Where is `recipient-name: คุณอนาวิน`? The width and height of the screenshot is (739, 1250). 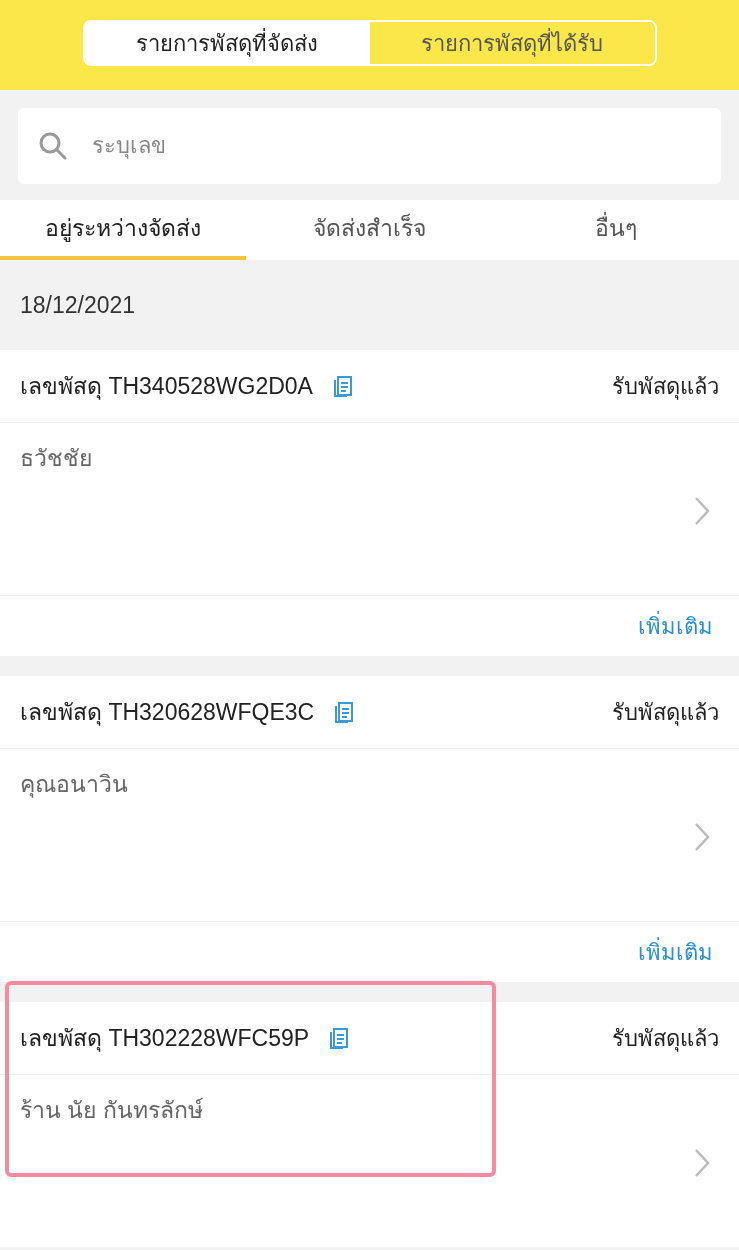
recipient-name: คุณอนาวิน is located at coordinates (74, 784).